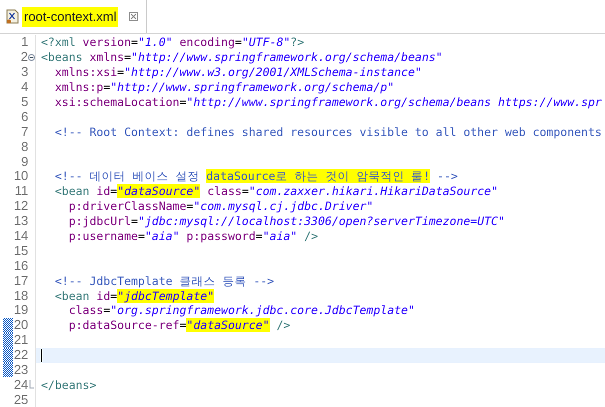  What do you see at coordinates (238, 72) in the screenshot?
I see `code-line: xmlns:xsi="http://www.w3.org/2001/XMLSchema-instance"` at bounding box center [238, 72].